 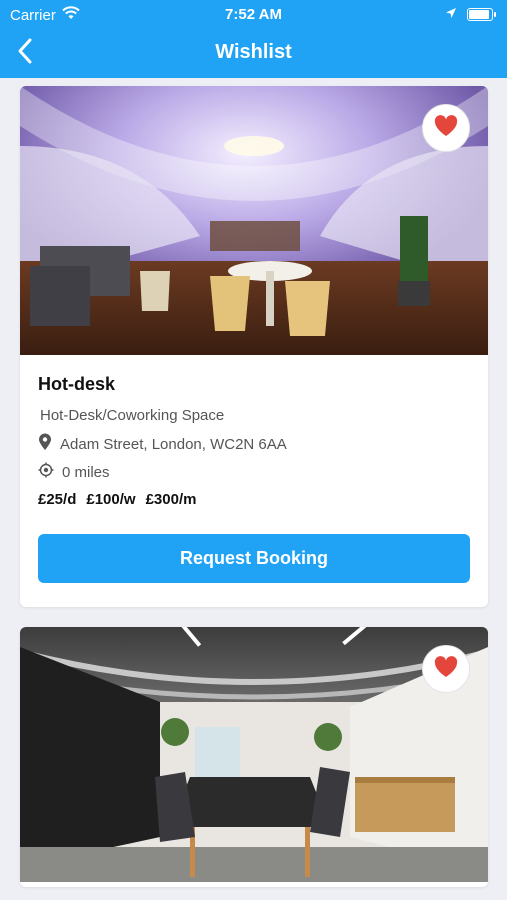 I want to click on listing-prices: £25/d £100/w £300/m, so click(x=117, y=499).